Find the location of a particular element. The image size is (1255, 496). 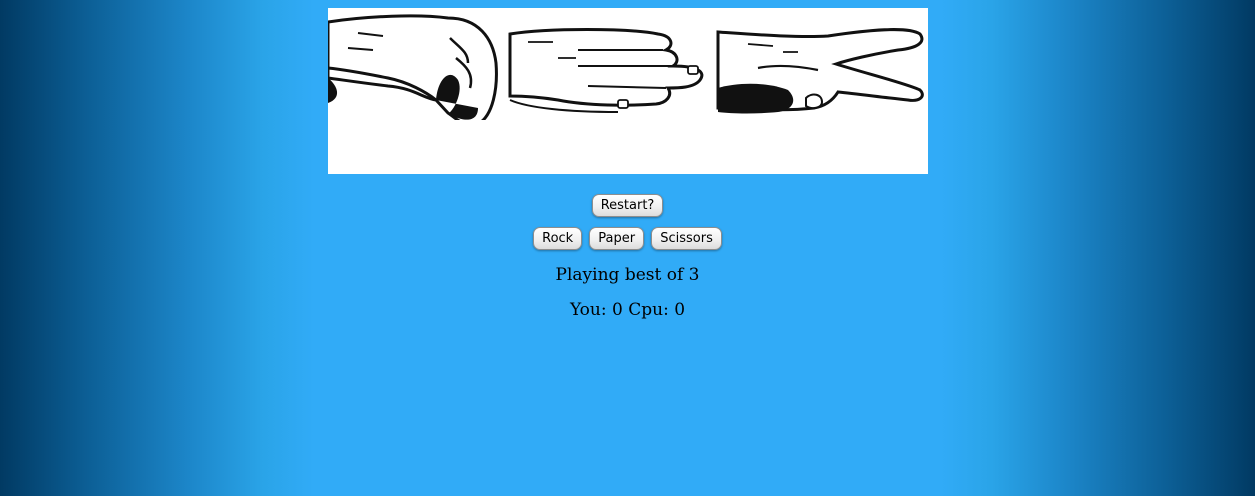

restart-row: Restart? is located at coordinates (627, 205).